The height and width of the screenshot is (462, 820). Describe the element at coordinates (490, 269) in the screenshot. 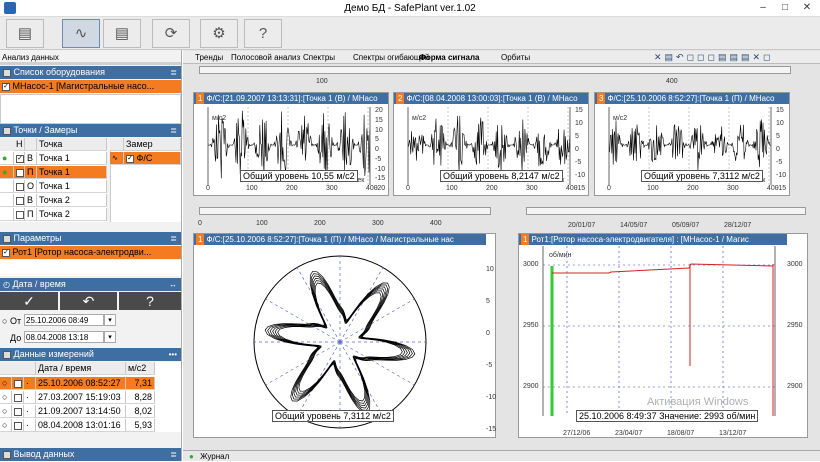

I see `polar-y-tick: 10` at that location.